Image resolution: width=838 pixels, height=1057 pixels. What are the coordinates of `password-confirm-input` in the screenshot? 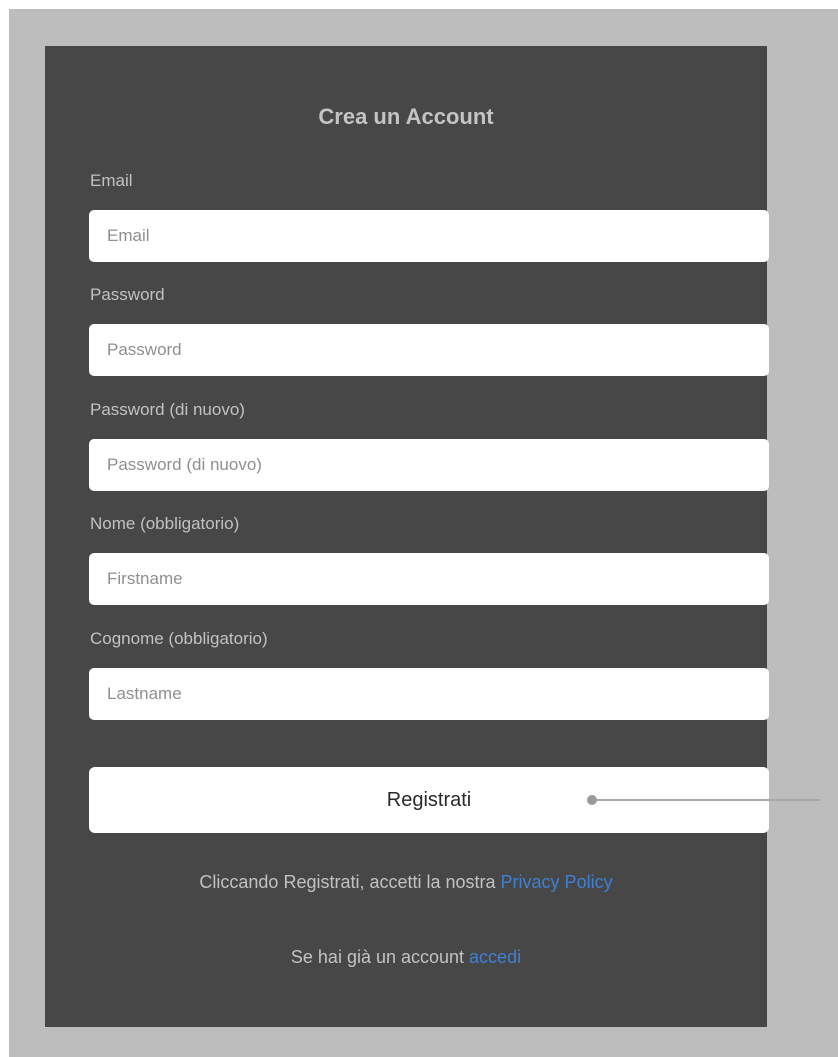 It's located at (429, 465).